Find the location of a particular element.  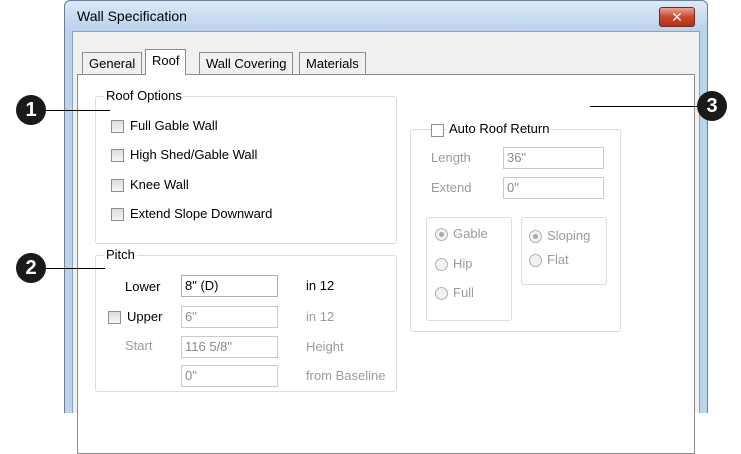

extend-label: Extend is located at coordinates (451, 187).